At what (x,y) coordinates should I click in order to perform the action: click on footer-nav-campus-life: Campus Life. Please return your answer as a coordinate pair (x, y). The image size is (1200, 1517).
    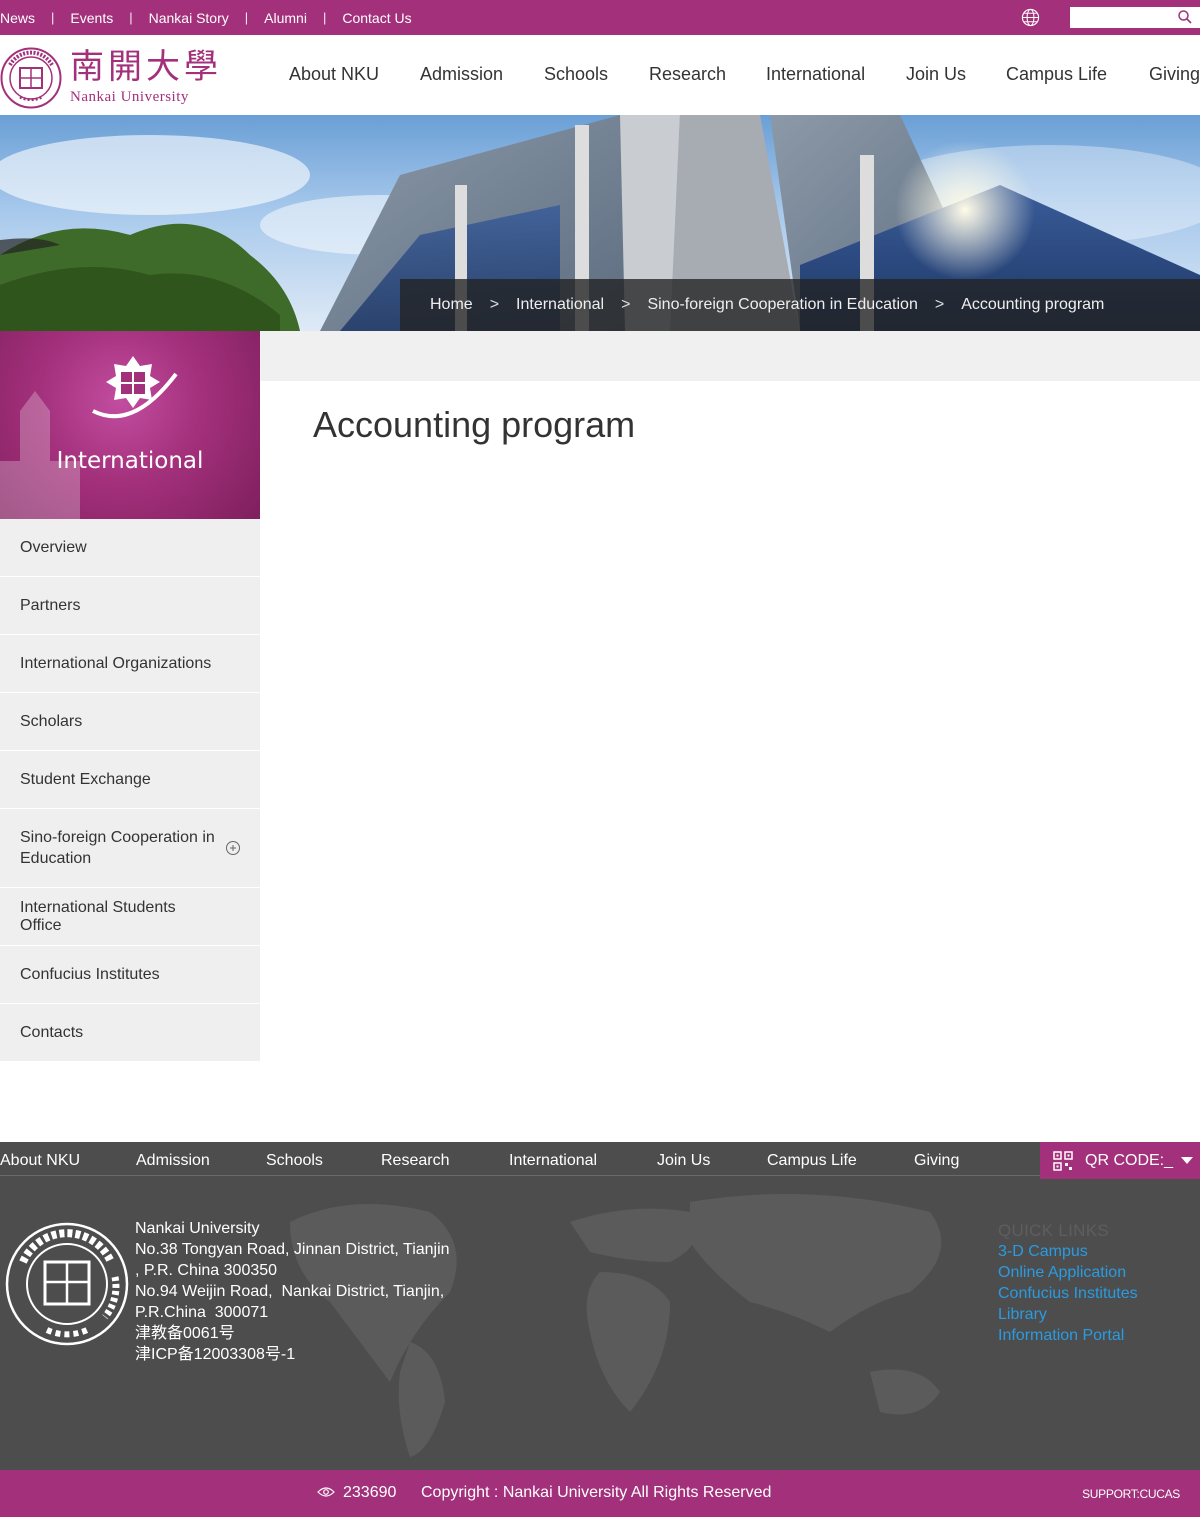
    Looking at the image, I should click on (812, 1161).